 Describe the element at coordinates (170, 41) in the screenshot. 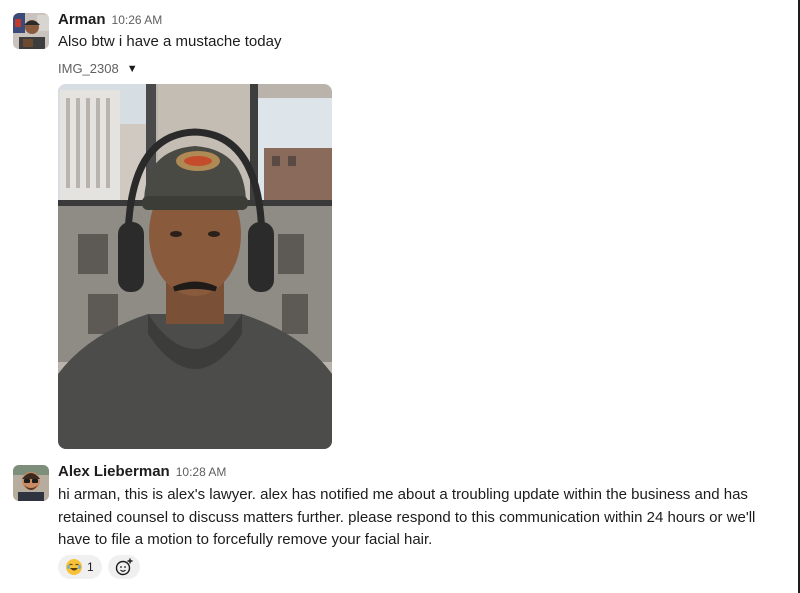

I see `message-text: Also btw i have a mustache today` at that location.